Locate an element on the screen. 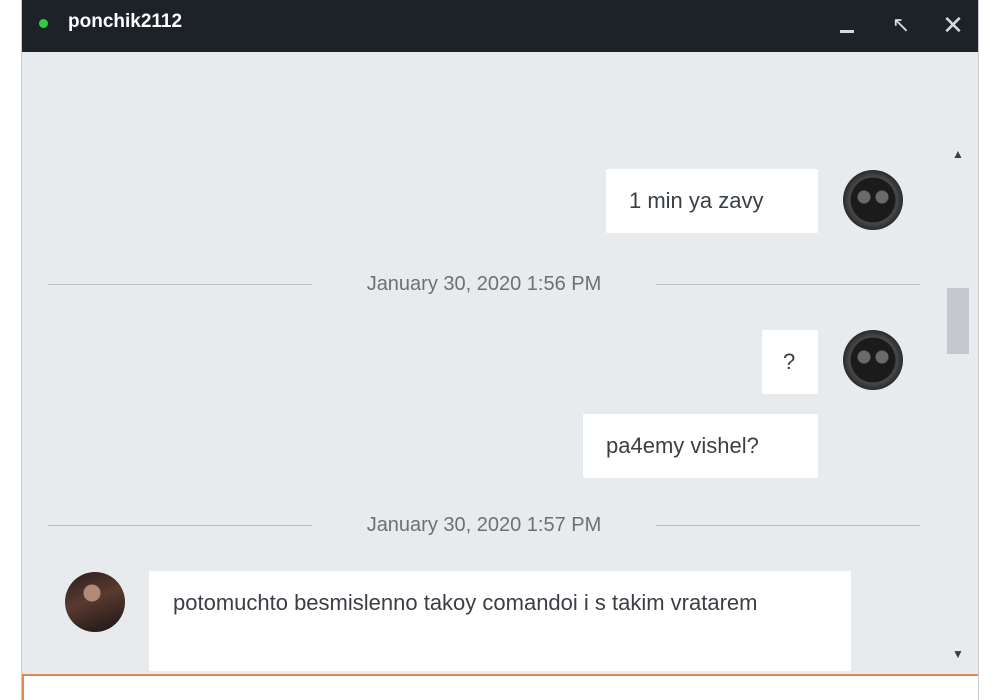 The width and height of the screenshot is (1000, 700). scroll-down-icon: ▼ is located at coordinates (958, 654).